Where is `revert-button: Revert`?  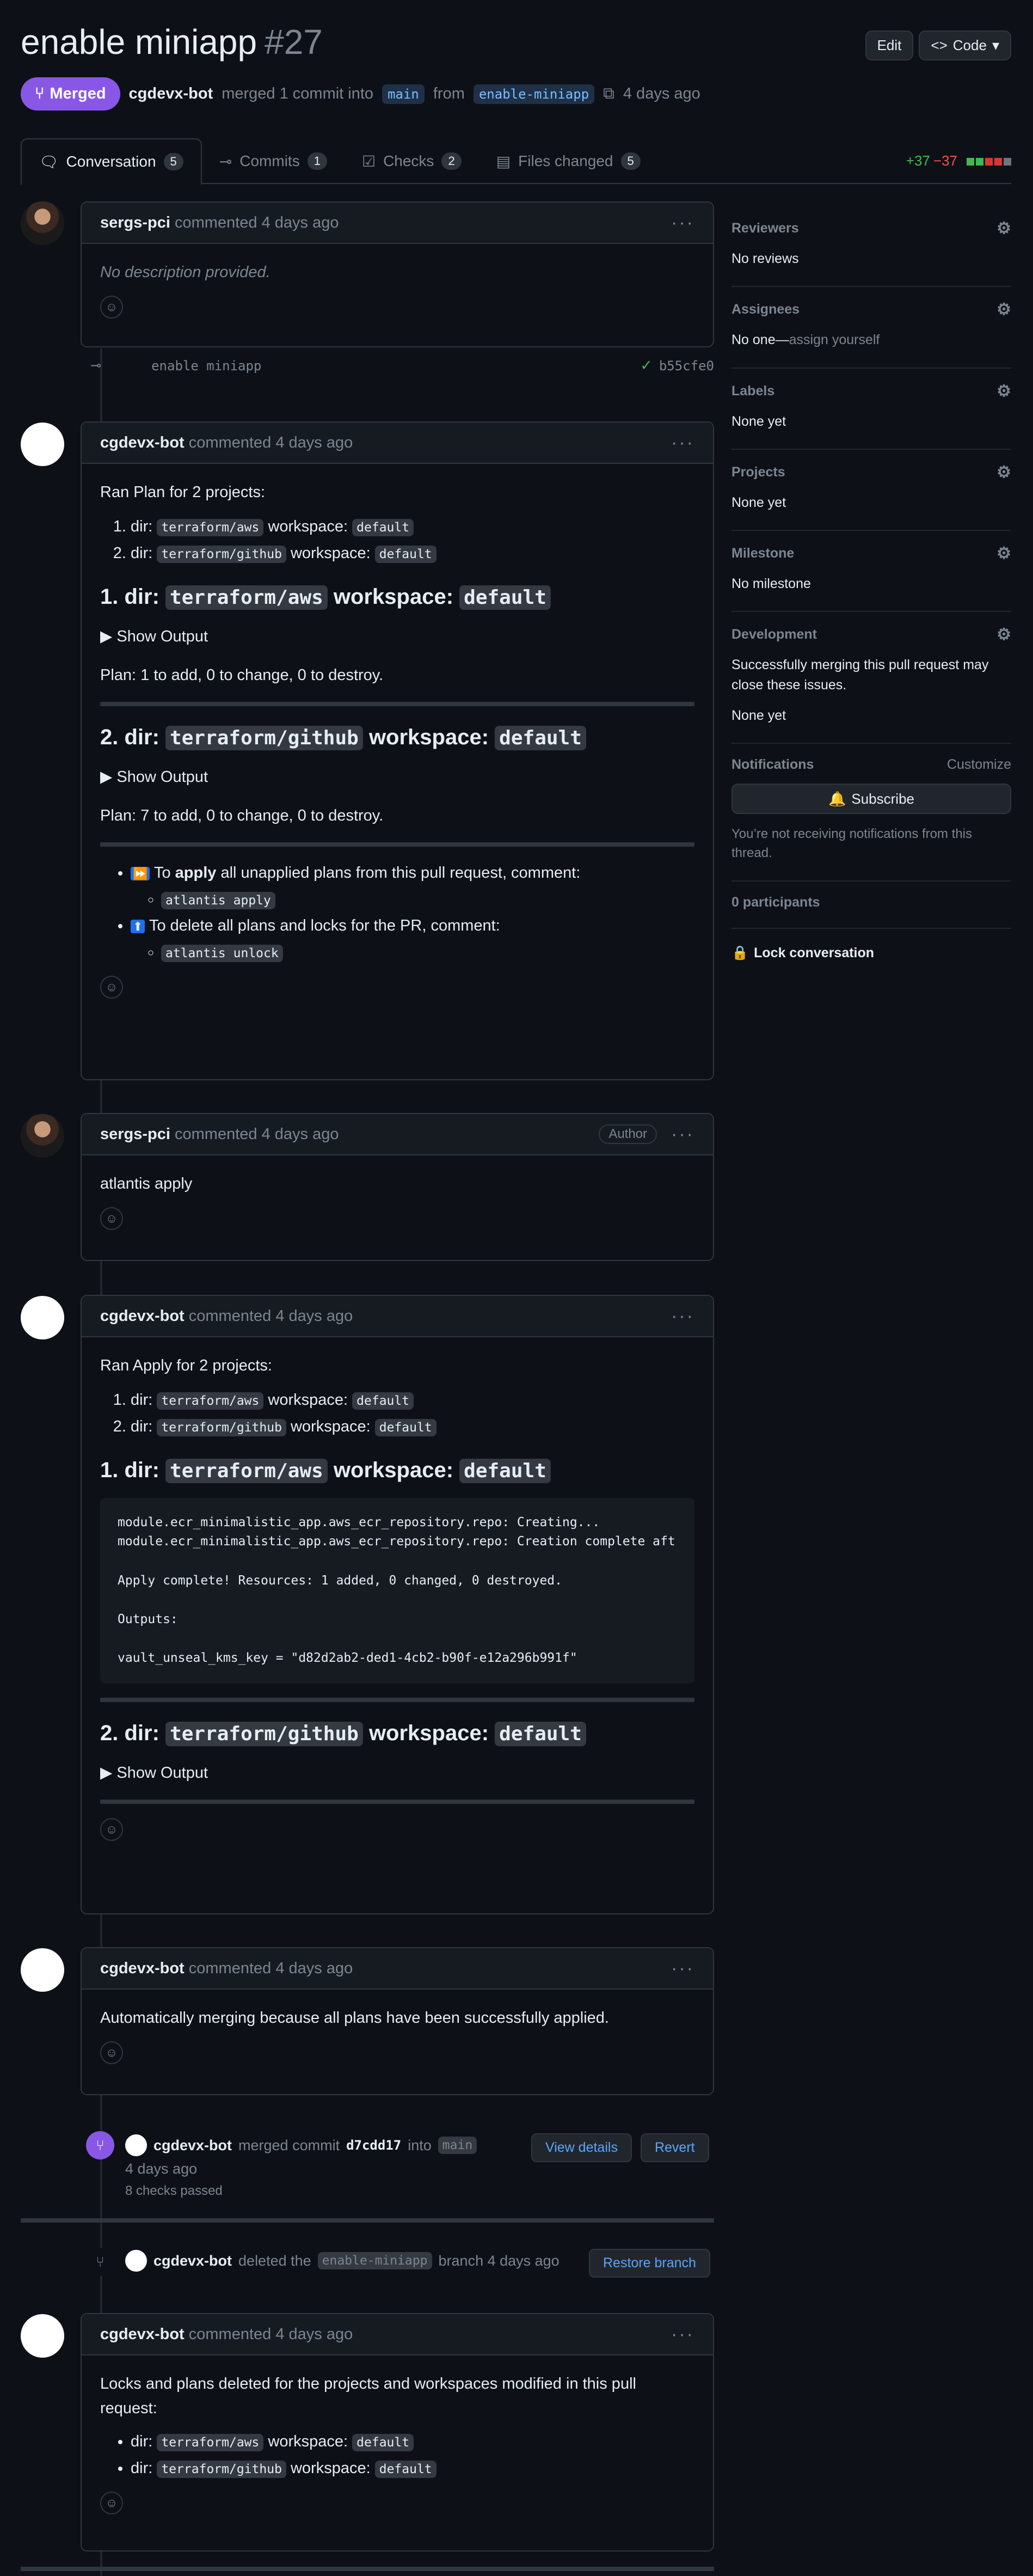 revert-button: Revert is located at coordinates (674, 2147).